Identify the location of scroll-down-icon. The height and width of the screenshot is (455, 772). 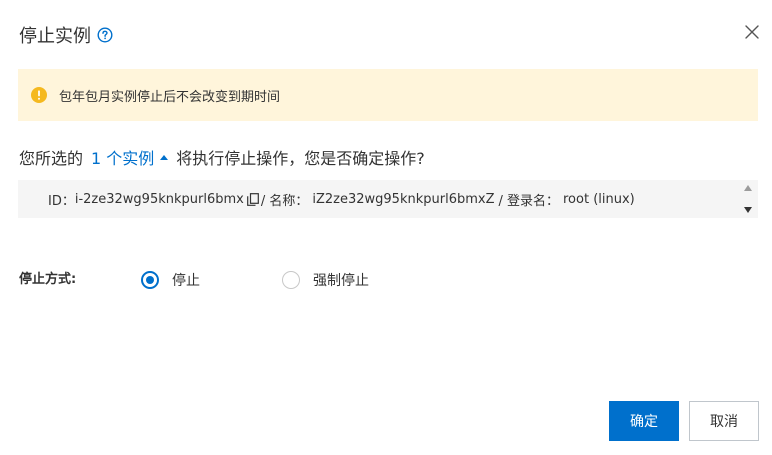
(748, 210).